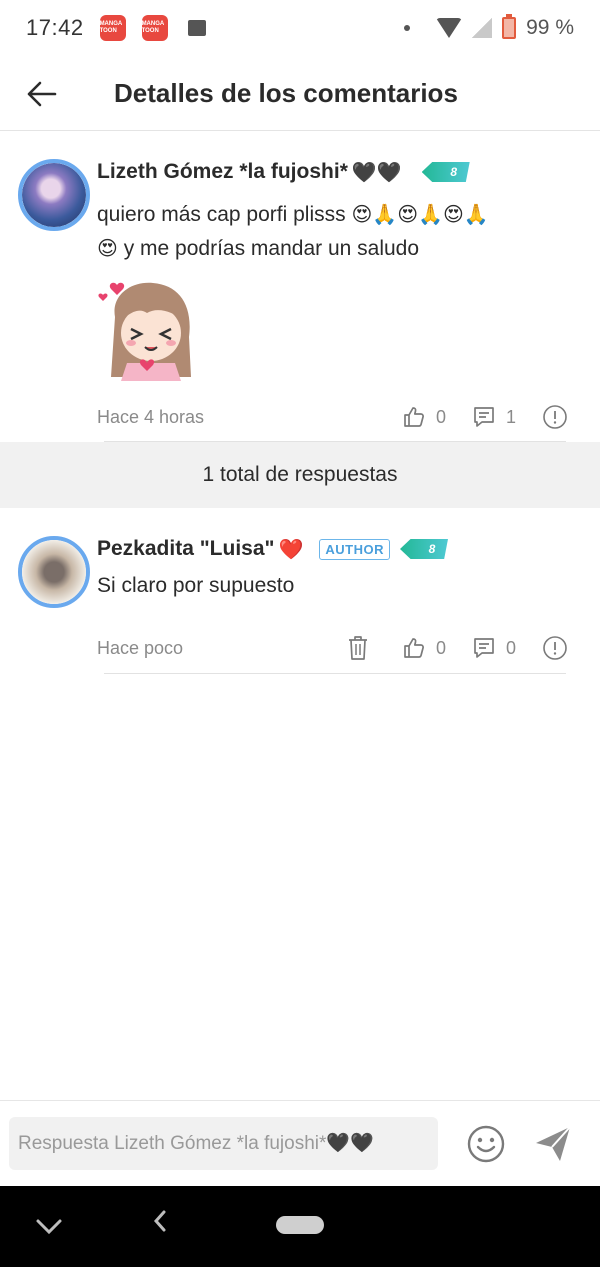 The height and width of the screenshot is (1267, 600). What do you see at coordinates (510, 647) in the screenshot?
I see `reply-count: 0` at bounding box center [510, 647].